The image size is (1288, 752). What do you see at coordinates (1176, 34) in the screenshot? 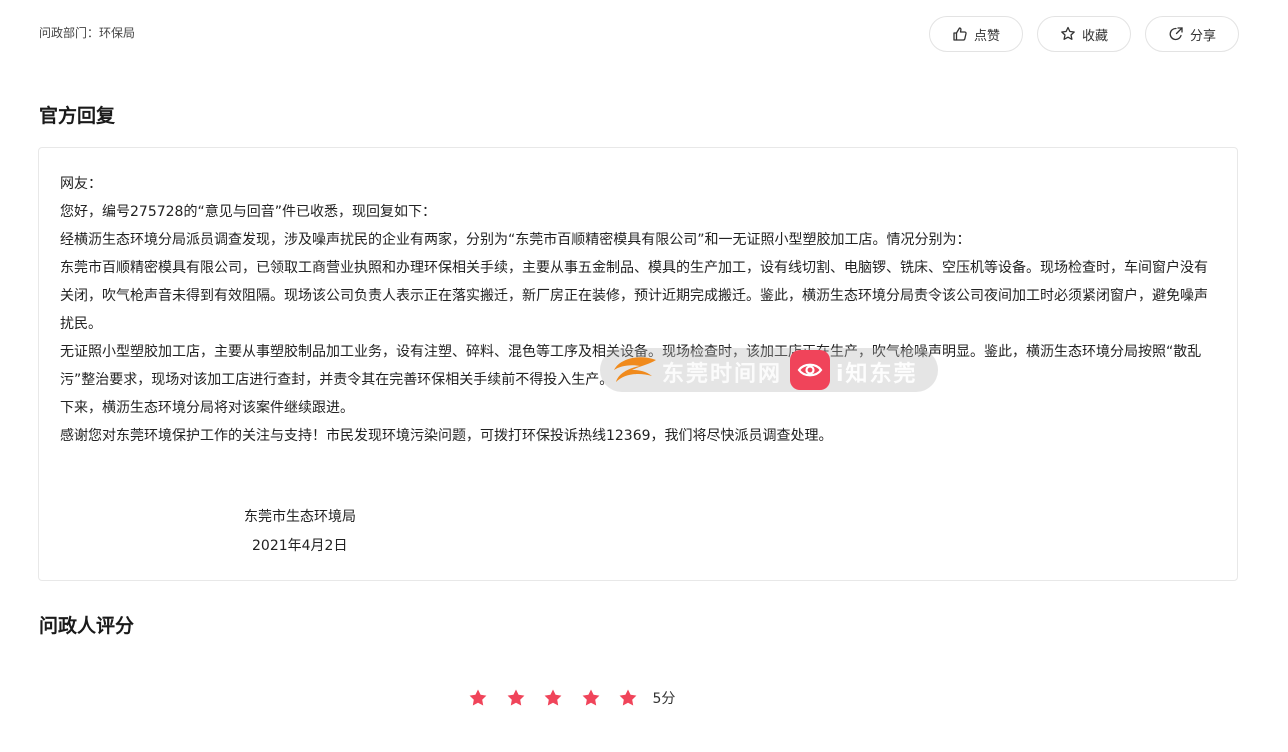
I see `share-icon` at bounding box center [1176, 34].